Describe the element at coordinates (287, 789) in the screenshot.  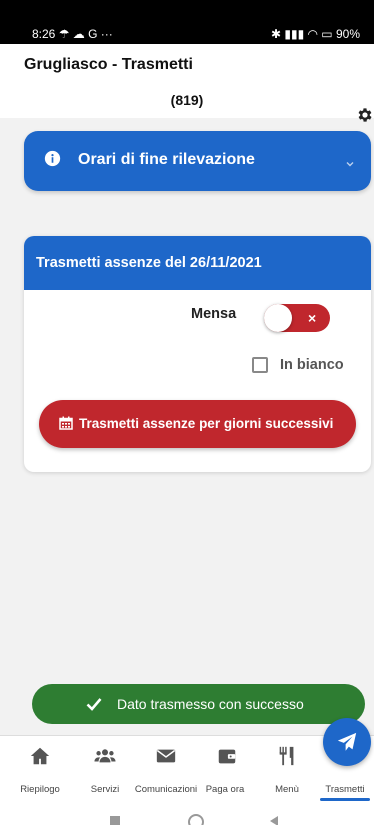
I see `nav-label: Menù` at that location.